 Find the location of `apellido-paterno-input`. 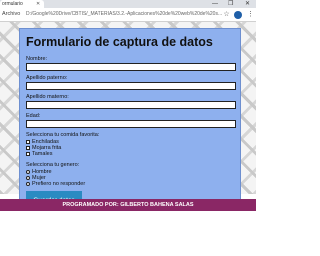

apellido-paterno-input is located at coordinates (131, 86).